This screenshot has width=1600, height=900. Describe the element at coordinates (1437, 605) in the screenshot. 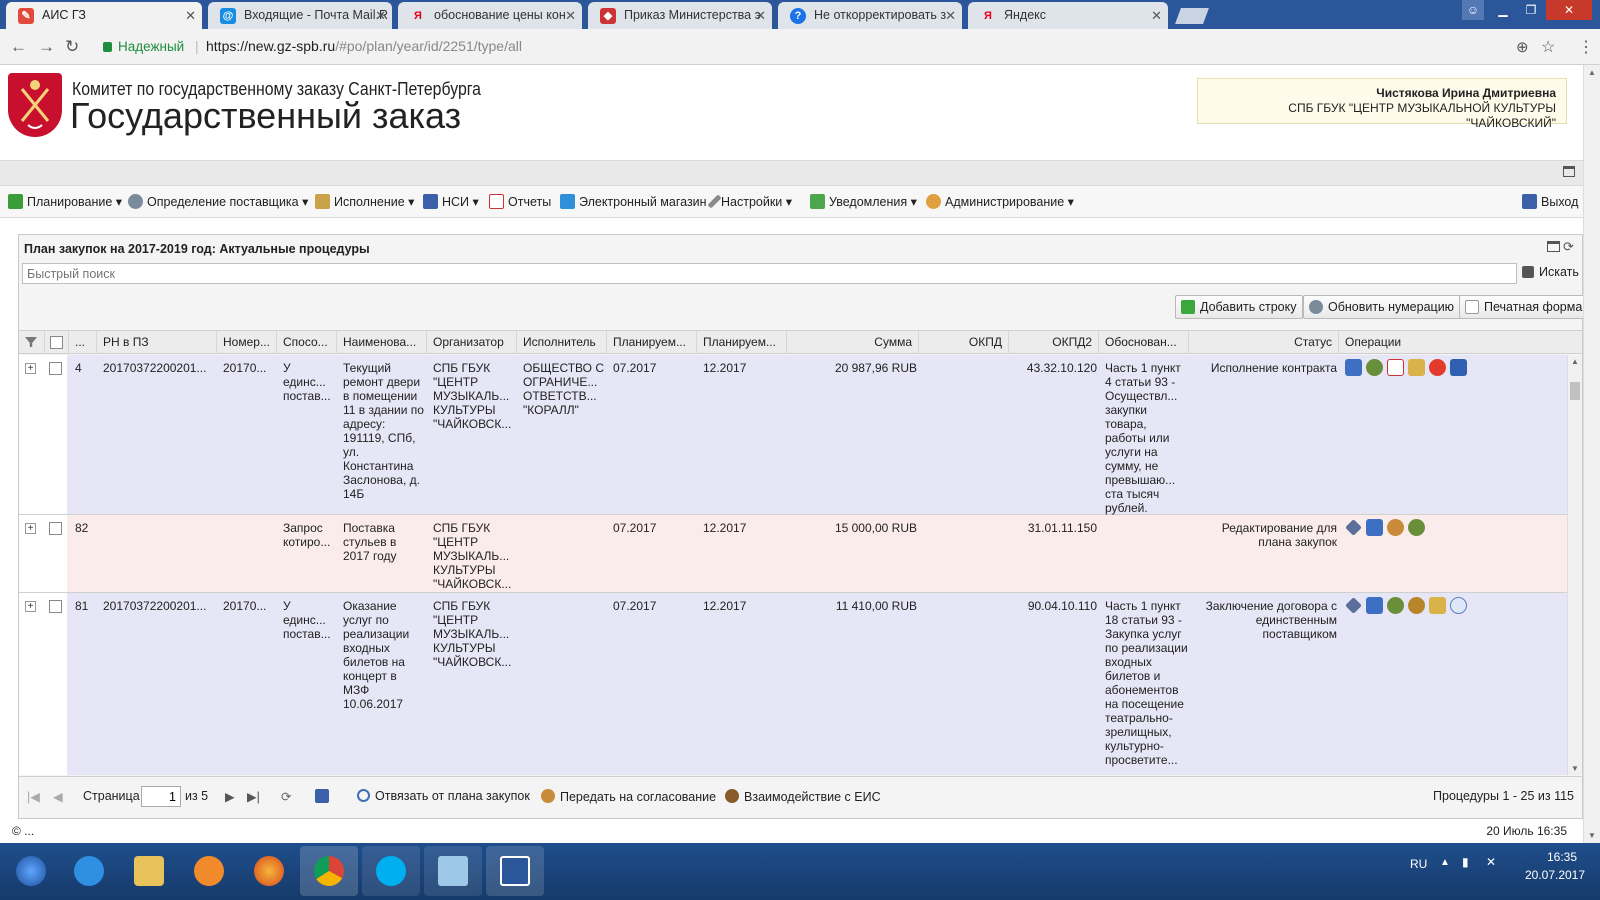

I see `scroll-icon` at that location.